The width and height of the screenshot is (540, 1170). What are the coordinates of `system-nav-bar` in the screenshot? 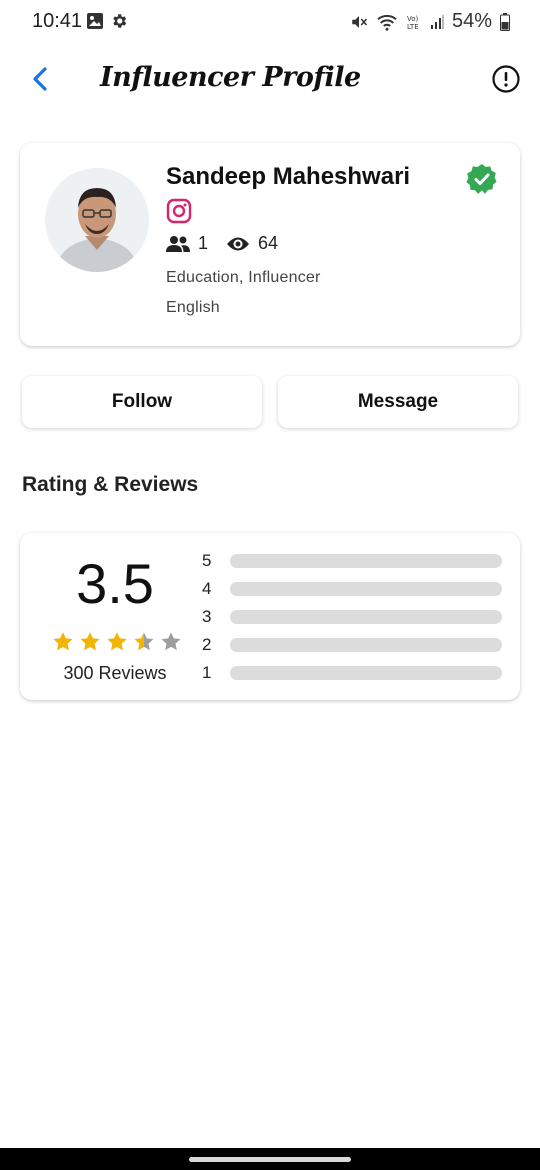 It's located at (270, 1159).